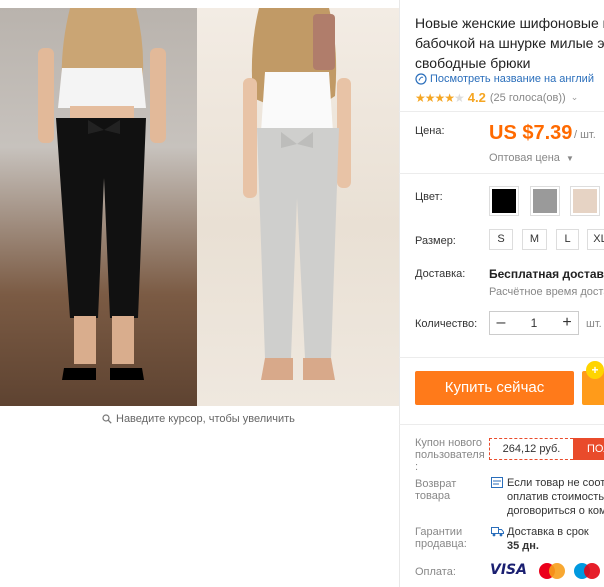 The height and width of the screenshot is (587, 604). I want to click on translate-link-text: Посмотреть название на англий, so click(512, 79).